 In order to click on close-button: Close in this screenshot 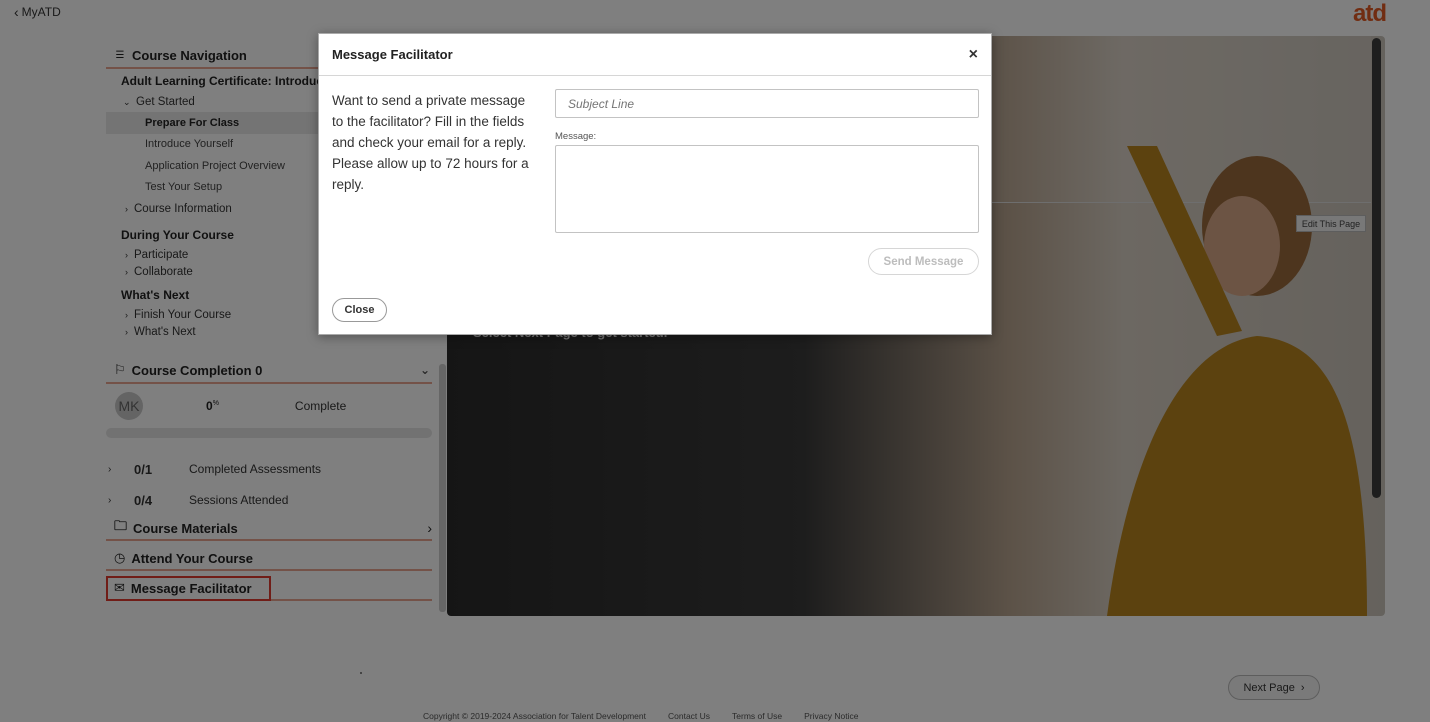, I will do `click(359, 310)`.